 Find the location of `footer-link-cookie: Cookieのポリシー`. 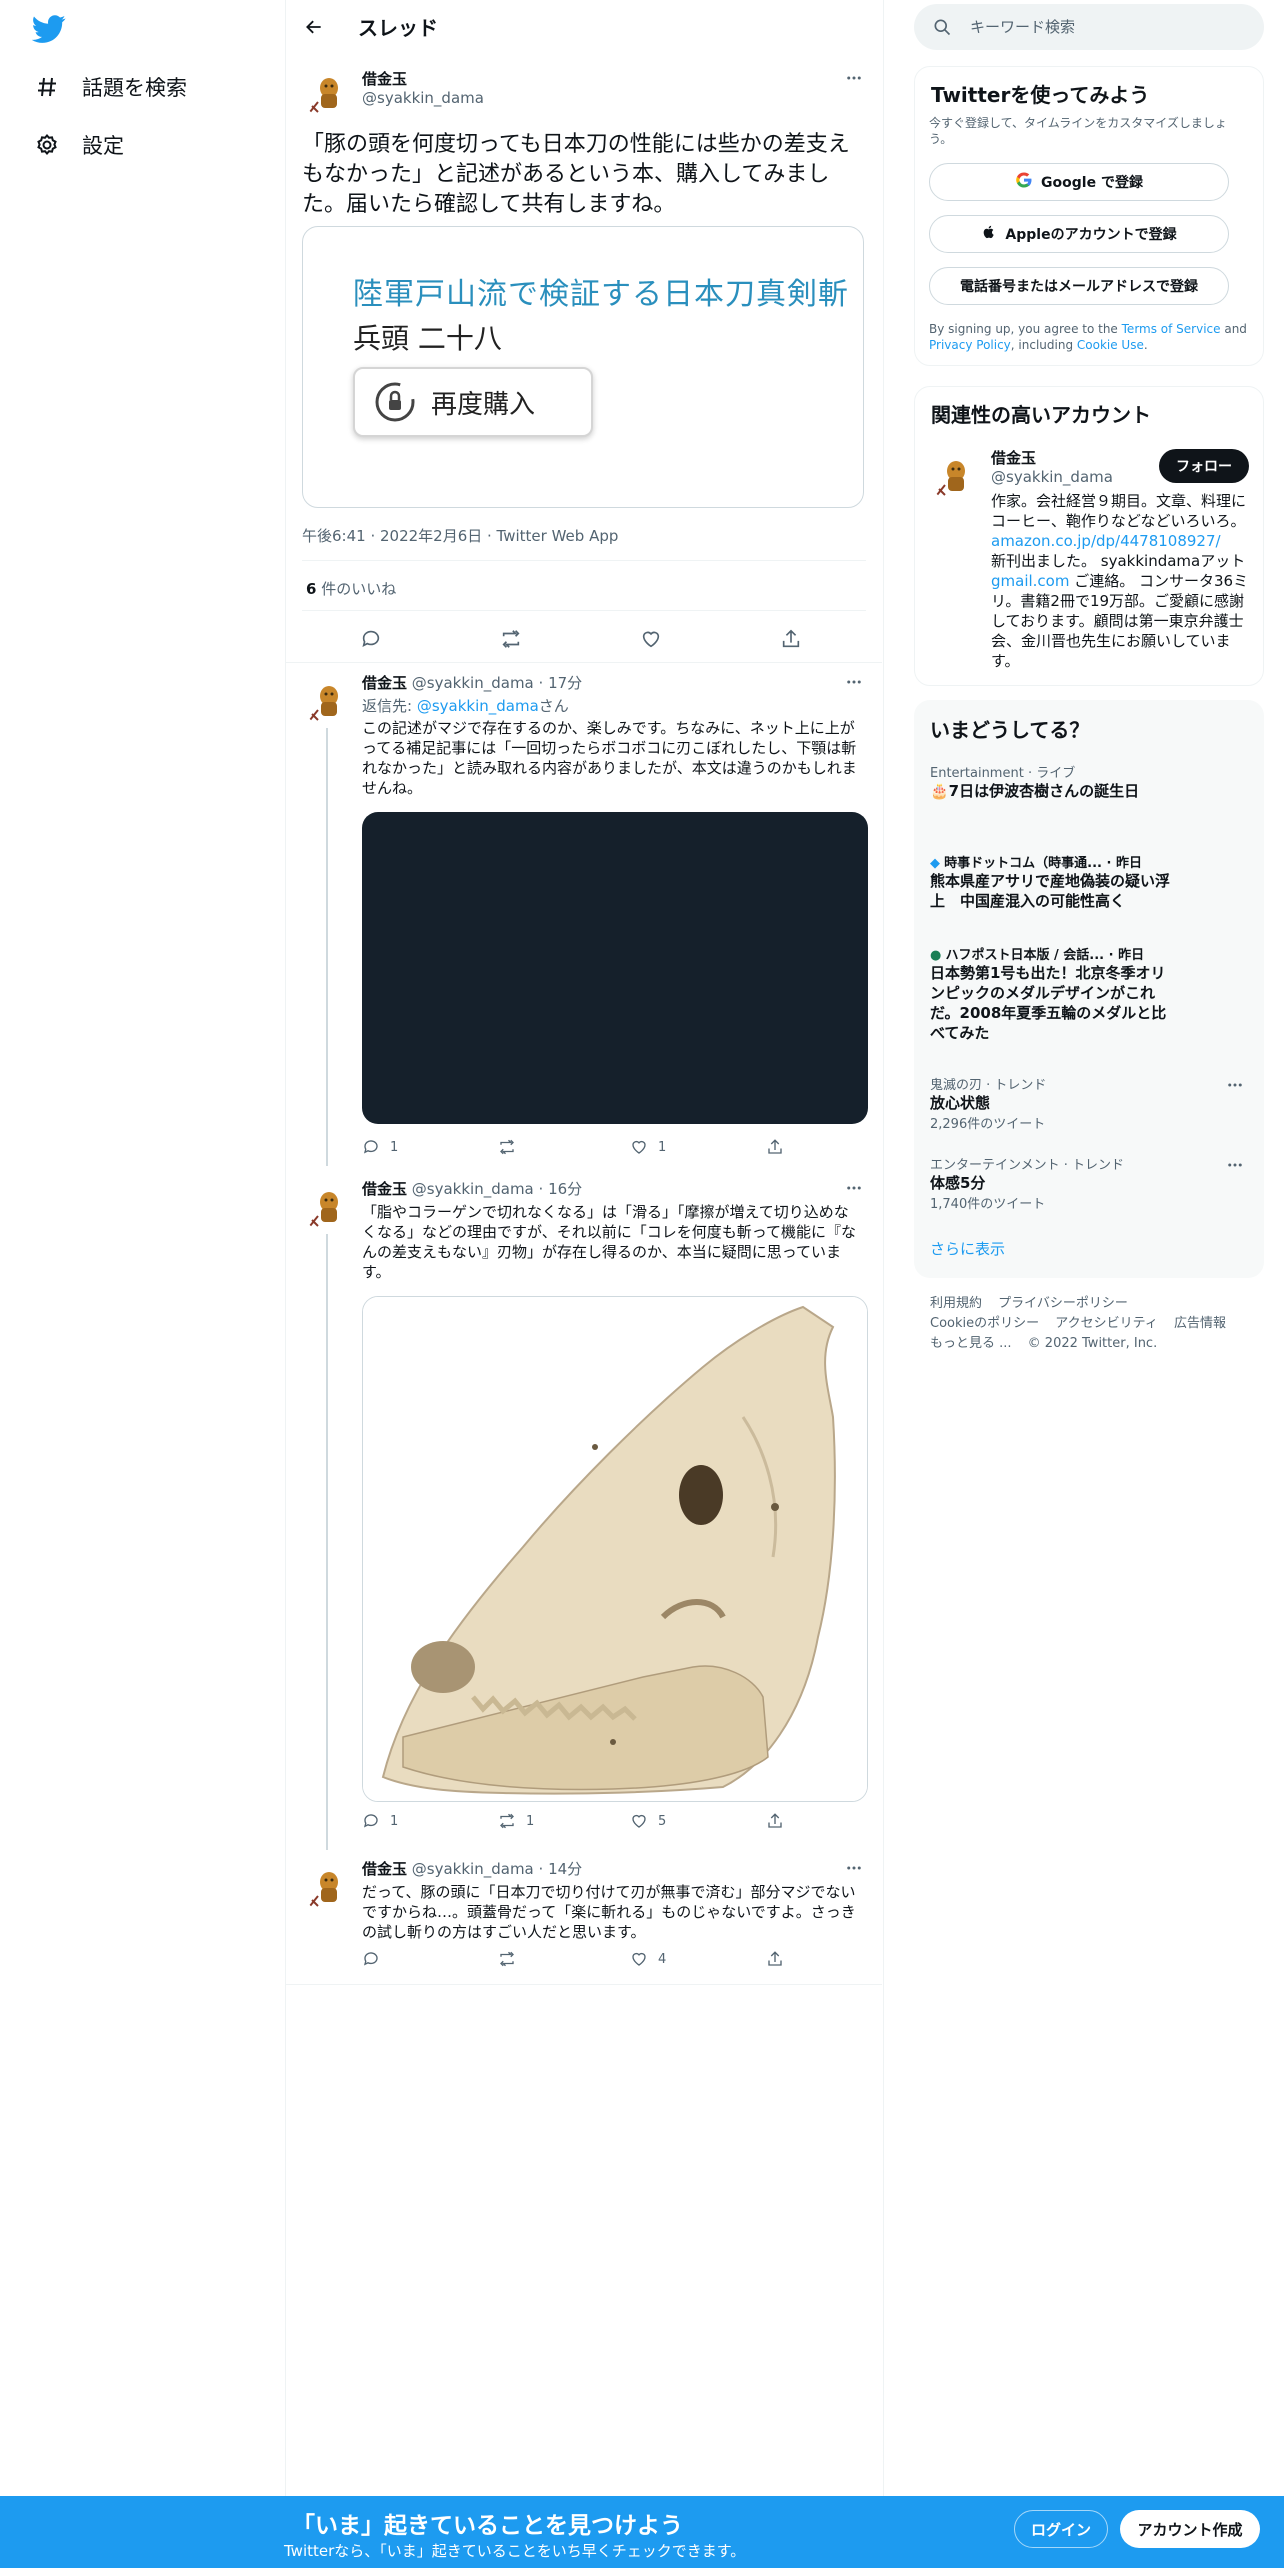

footer-link-cookie: Cookieのポリシー is located at coordinates (984, 1323).